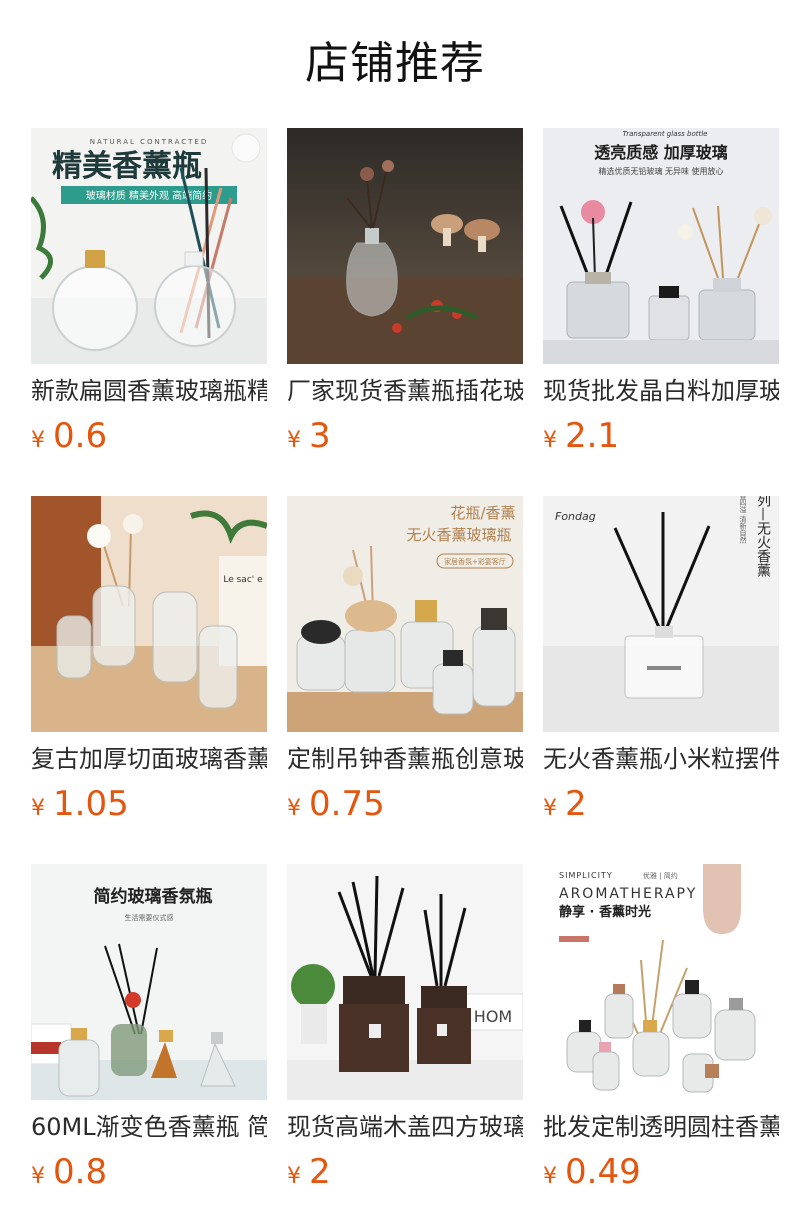 The height and width of the screenshot is (1232, 790). What do you see at coordinates (149, 982) in the screenshot?
I see `product-image: 简约玻璃香氛瓶 生活需要仪式感` at bounding box center [149, 982].